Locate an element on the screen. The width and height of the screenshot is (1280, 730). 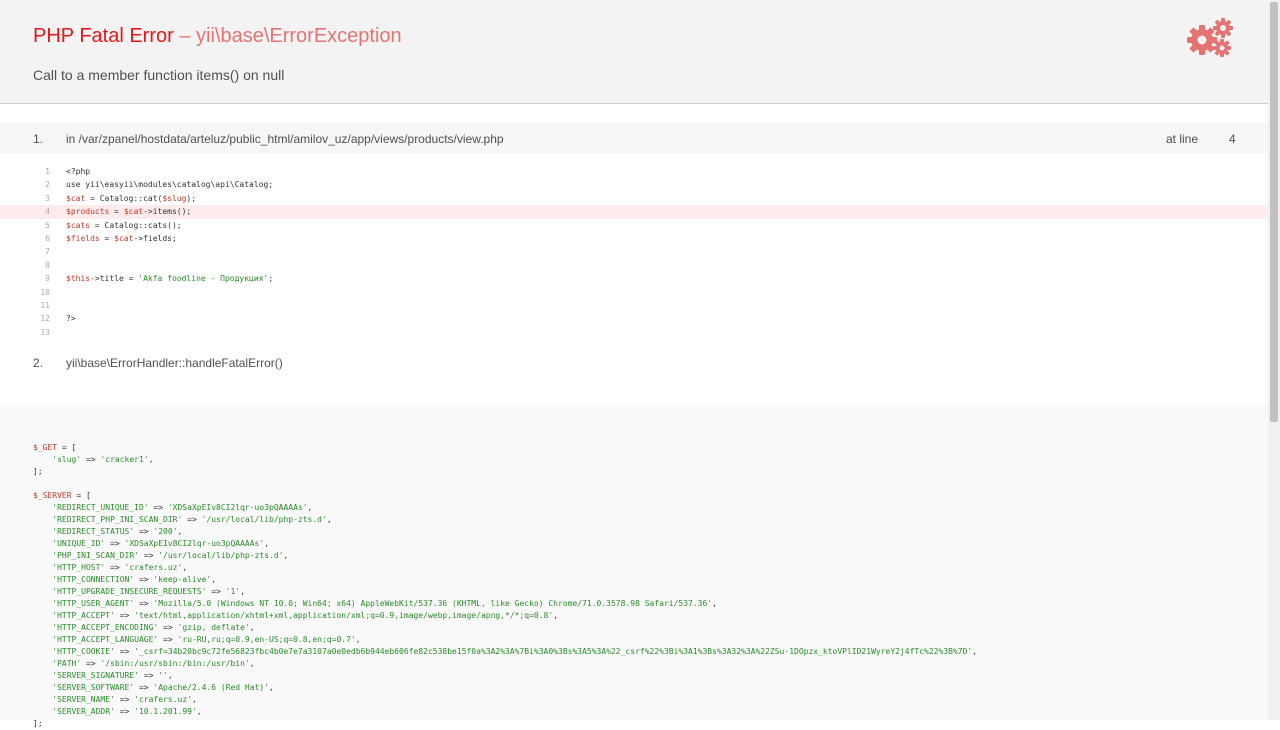
code-line: 5 $cats = Catalog::cats(); is located at coordinates (634, 225).